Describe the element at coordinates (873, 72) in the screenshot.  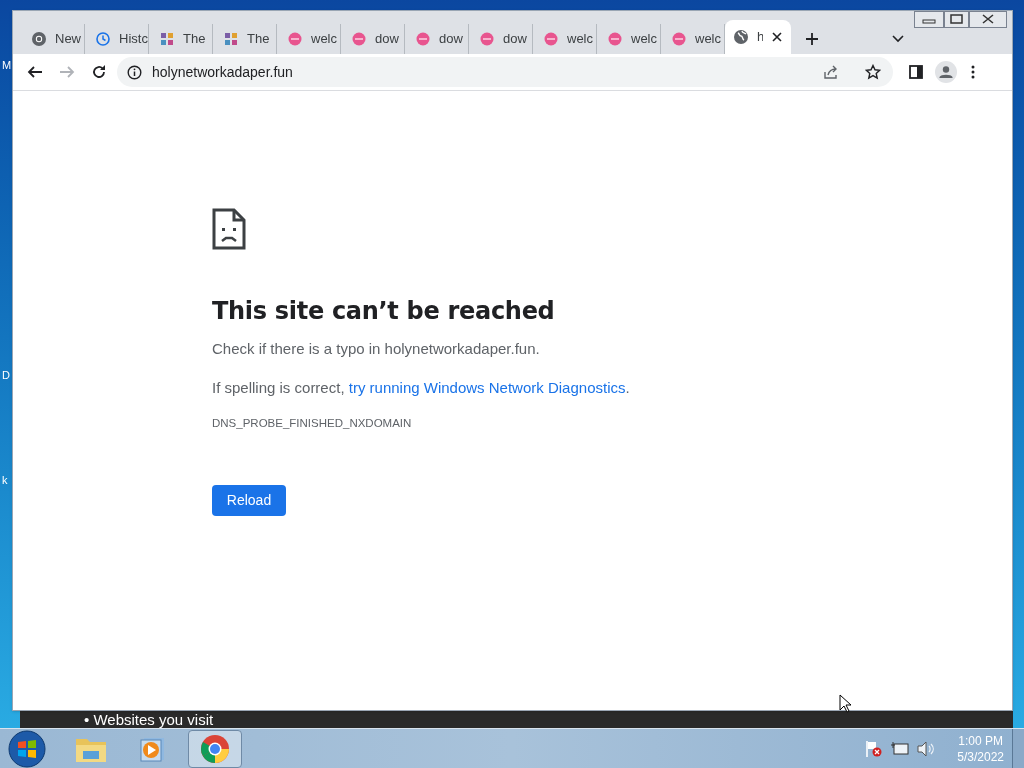
I see `star-icon` at that location.